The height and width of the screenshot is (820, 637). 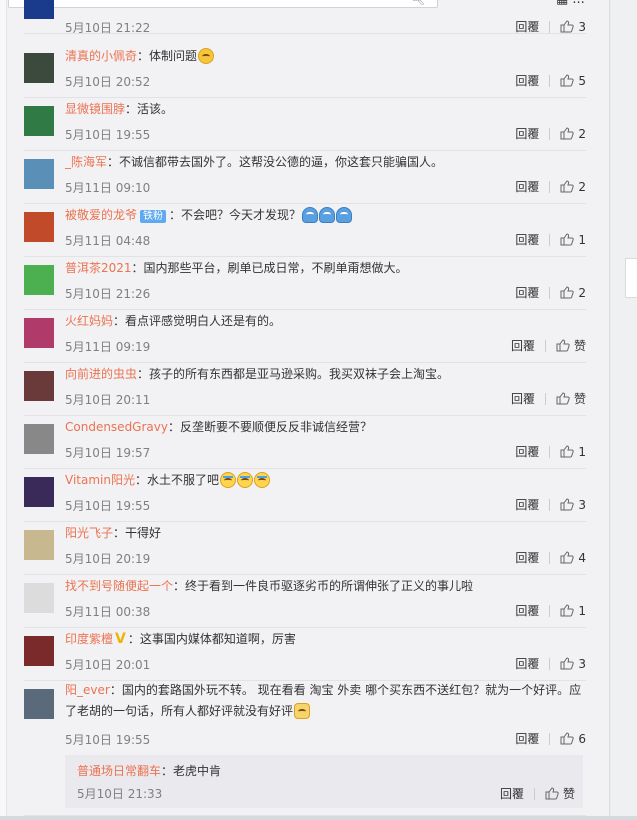 What do you see at coordinates (582, 81) in the screenshot?
I see `like-count: 5` at bounding box center [582, 81].